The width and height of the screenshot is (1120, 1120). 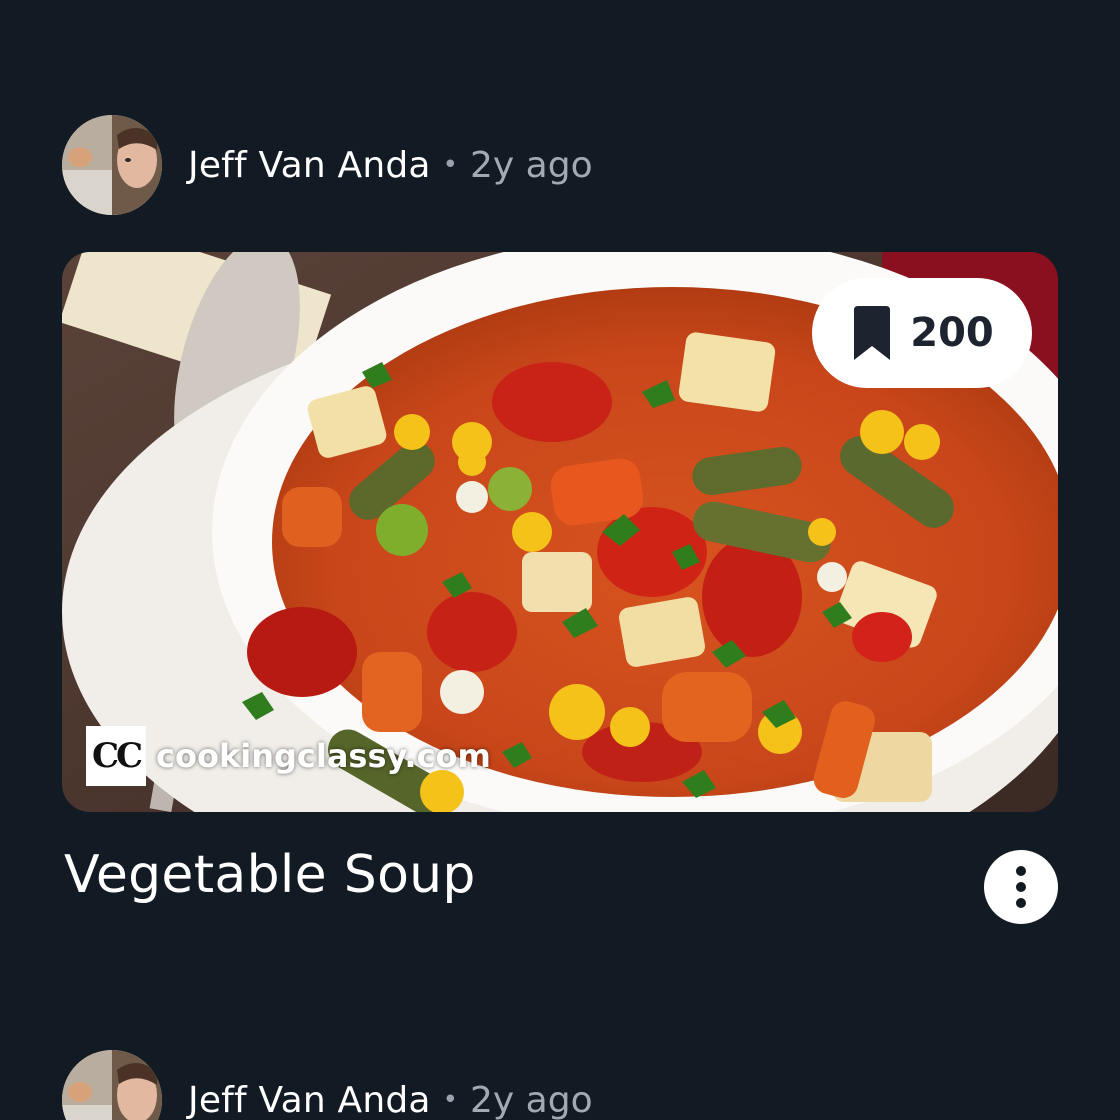 I want to click on more-vertical-icon, so click(x=1021, y=887).